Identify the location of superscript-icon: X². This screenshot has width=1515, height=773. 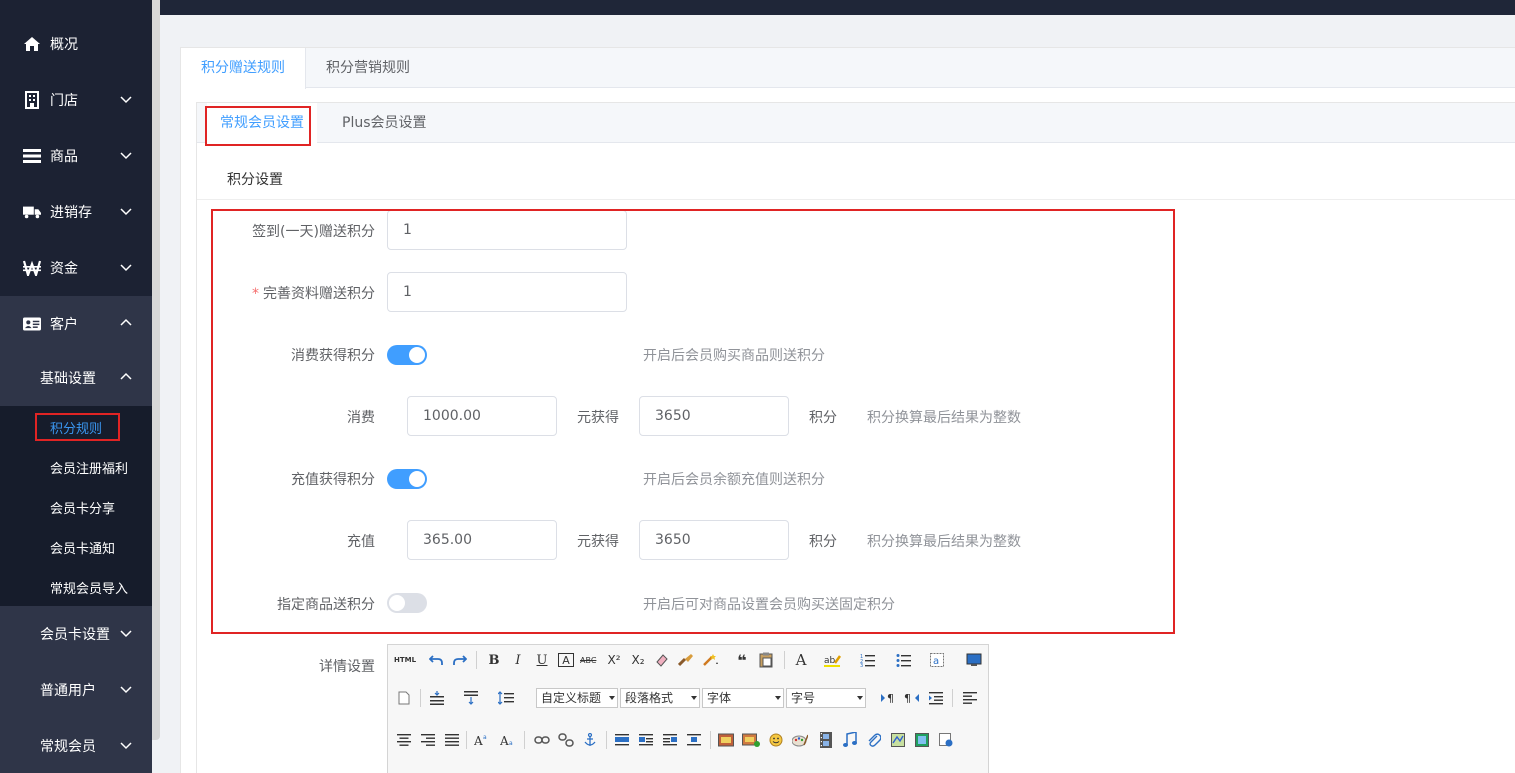
(614, 660).